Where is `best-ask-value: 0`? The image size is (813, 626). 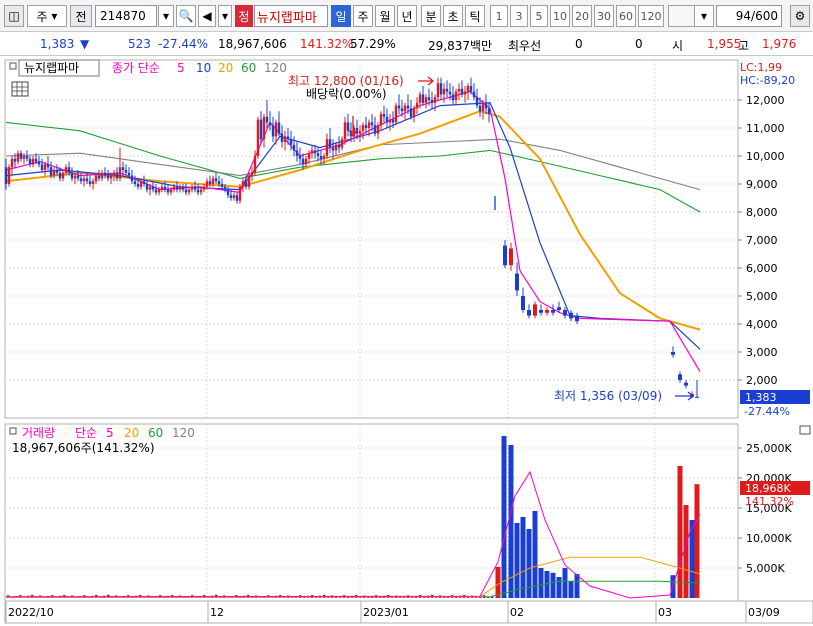 best-ask-value: 0 is located at coordinates (579, 44).